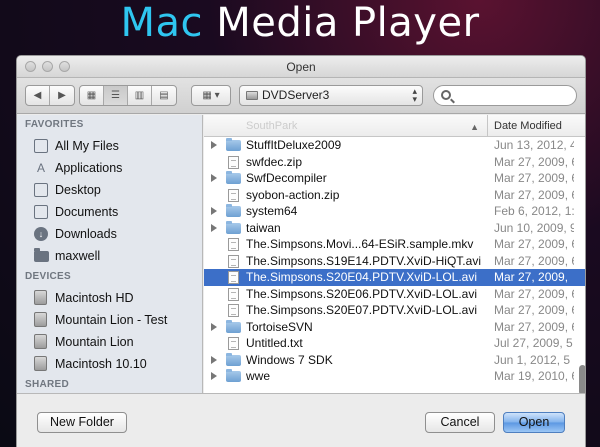 Image resolution: width=600 pixels, height=447 pixels. I want to click on date-column-header: Date Modified, so click(525, 125).